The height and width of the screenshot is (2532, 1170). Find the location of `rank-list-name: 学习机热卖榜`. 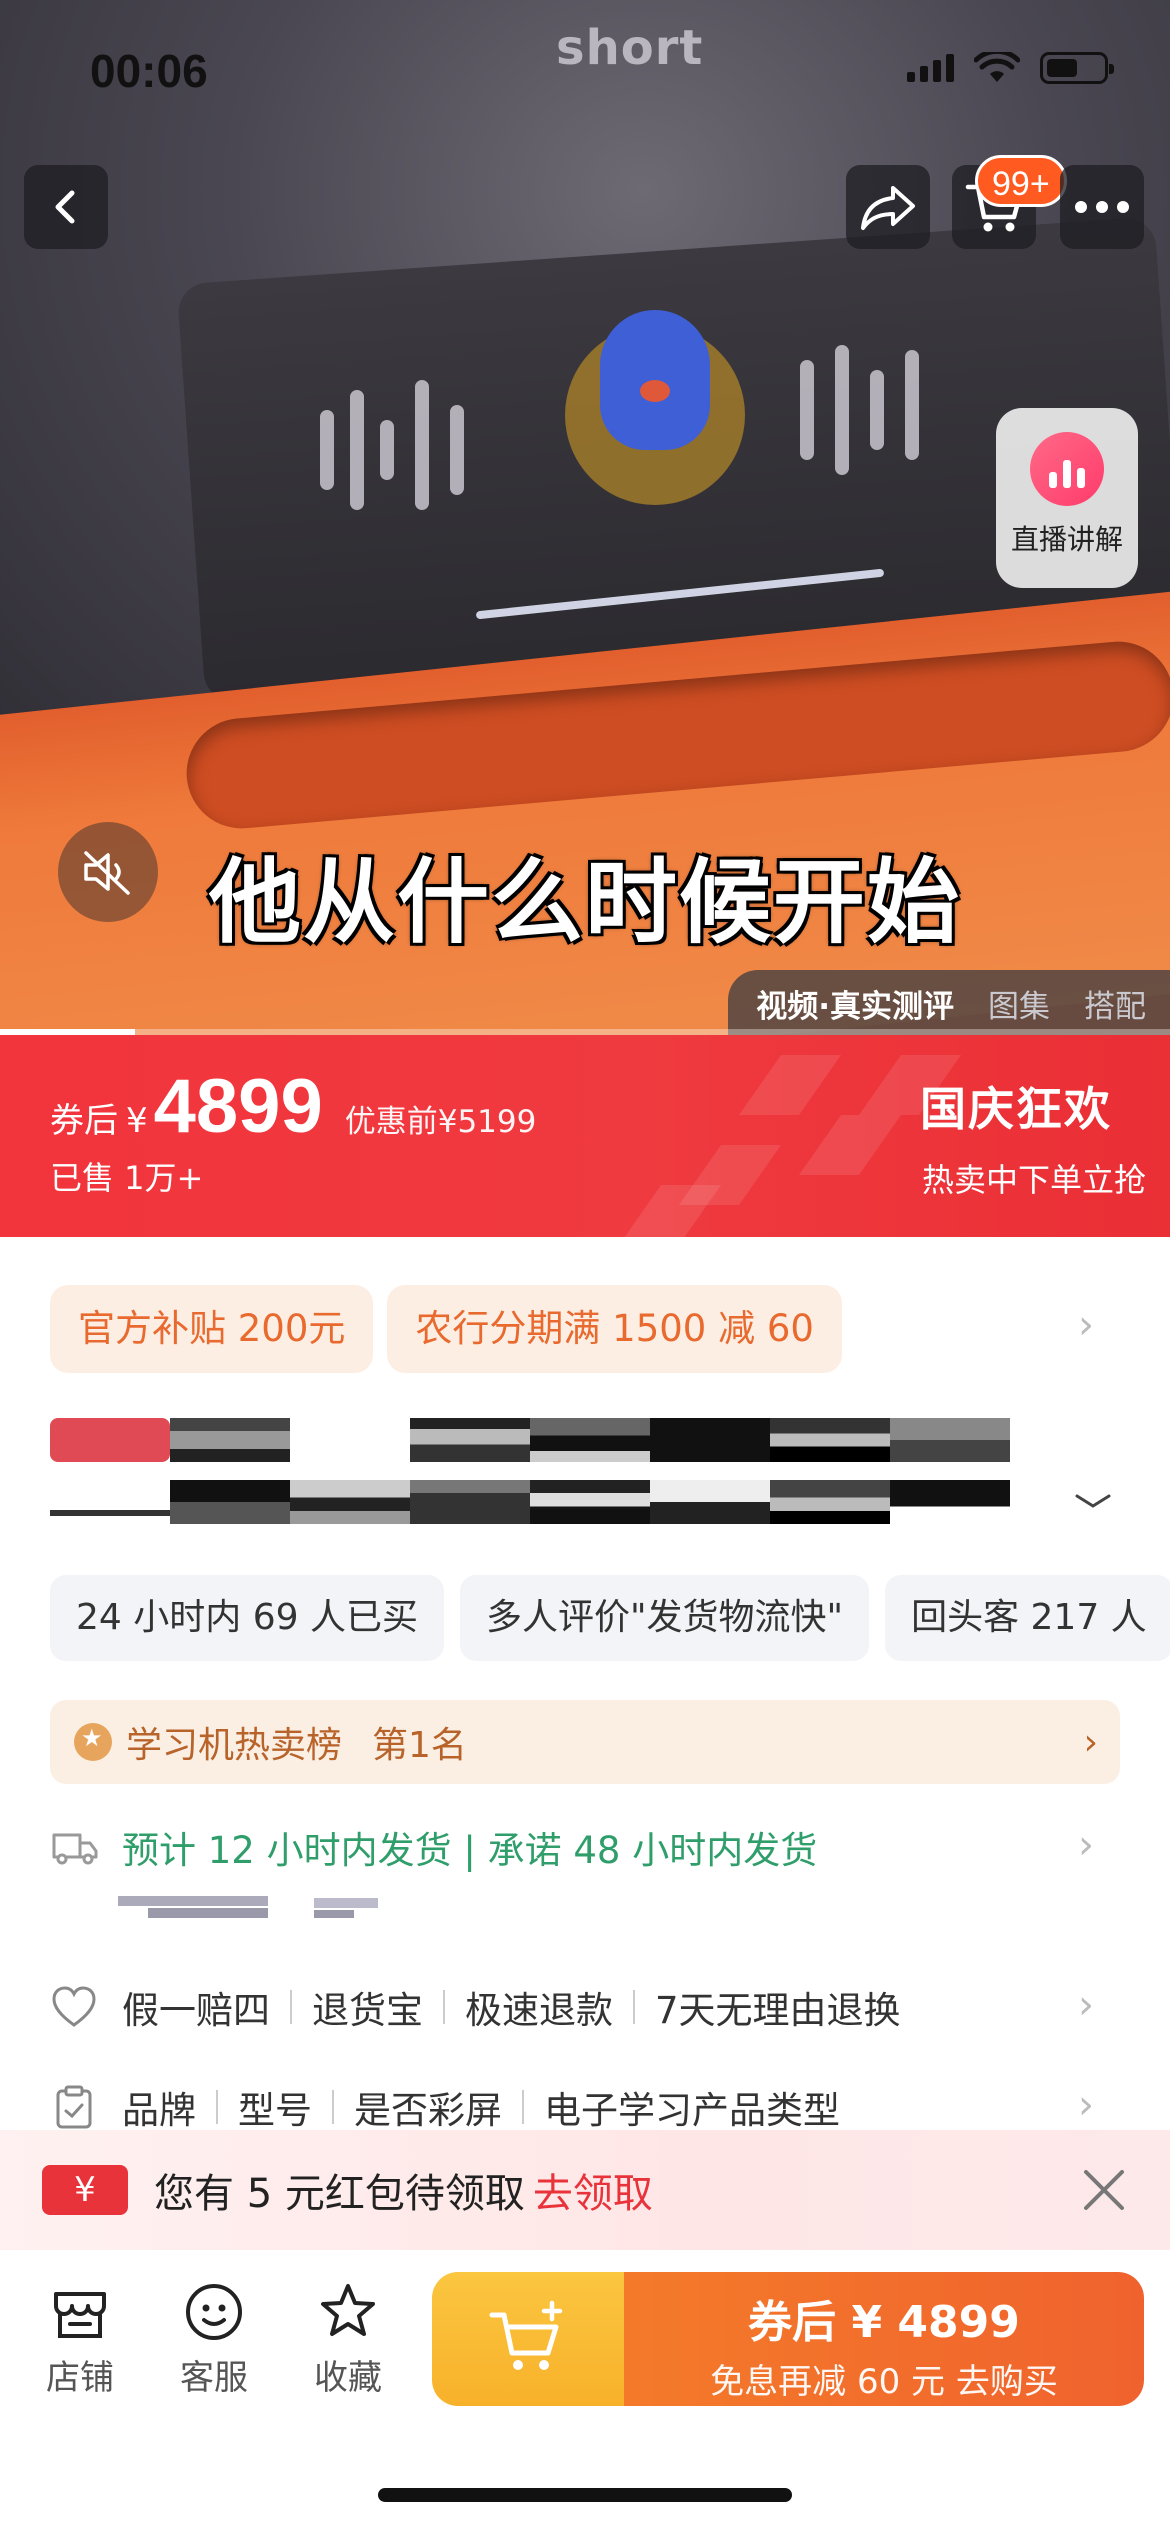

rank-list-name: 学习机热卖榜 is located at coordinates (234, 1745).